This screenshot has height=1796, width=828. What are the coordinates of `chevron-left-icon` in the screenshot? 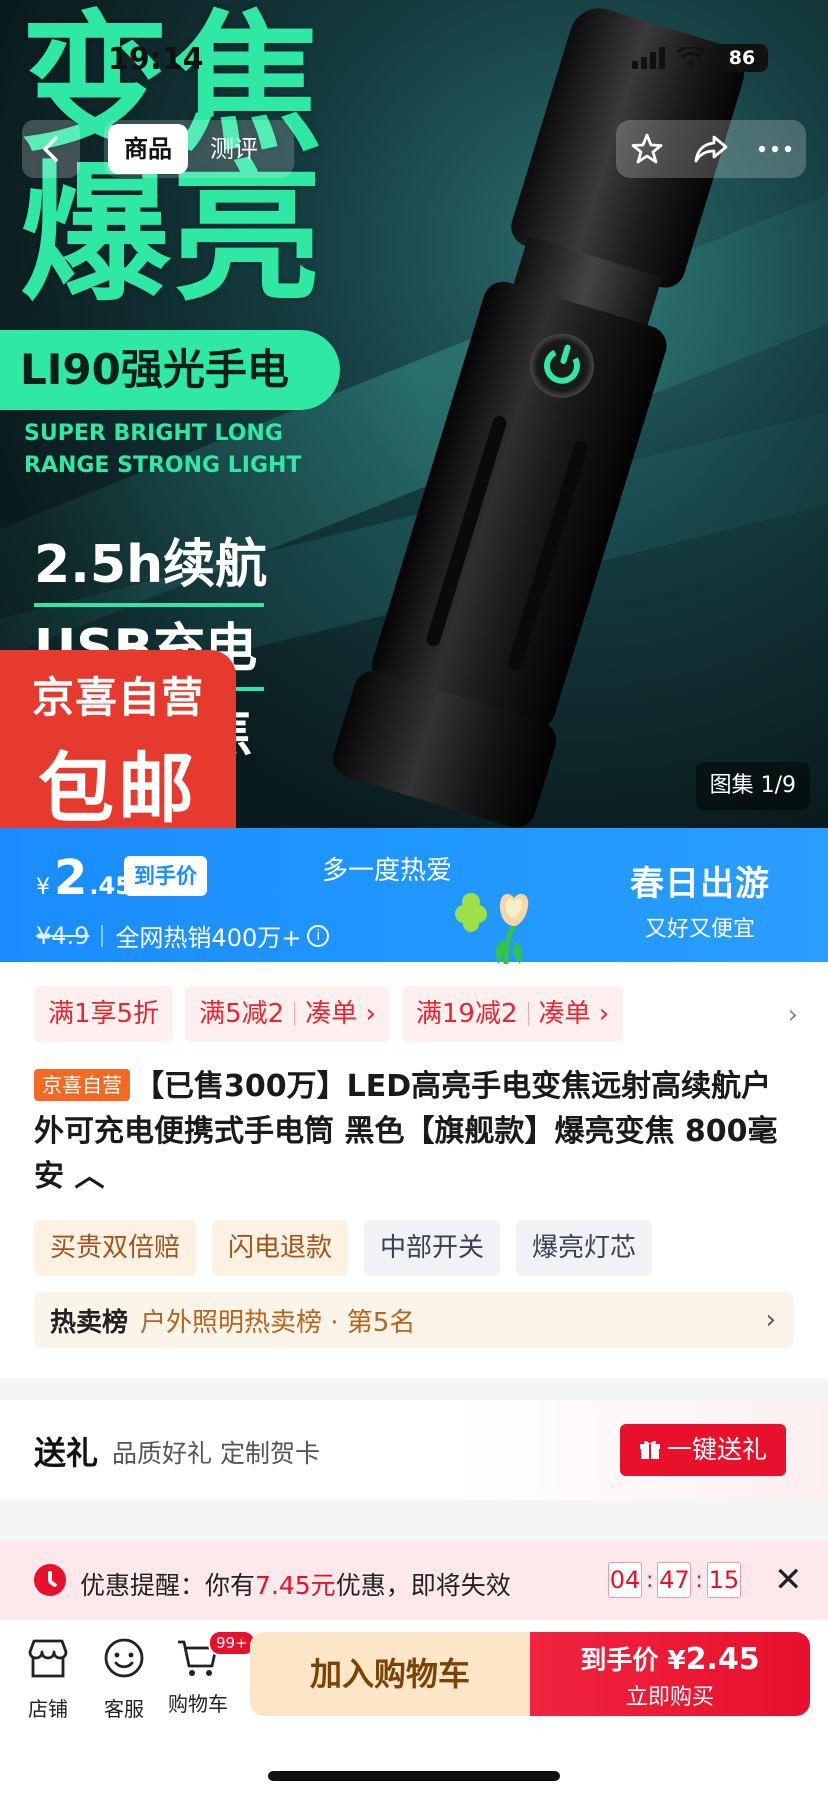 It's located at (50, 149).